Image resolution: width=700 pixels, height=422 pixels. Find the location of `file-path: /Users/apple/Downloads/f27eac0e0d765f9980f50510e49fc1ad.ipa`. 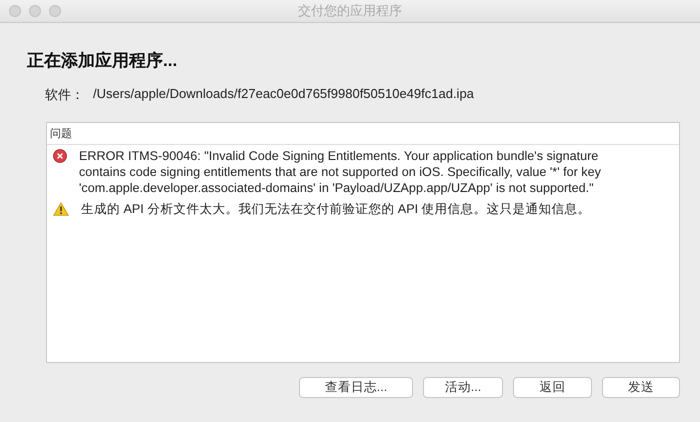

file-path: /Users/apple/Downloads/f27eac0e0d765f9980f50510e49fc1ad.ipa is located at coordinates (283, 94).